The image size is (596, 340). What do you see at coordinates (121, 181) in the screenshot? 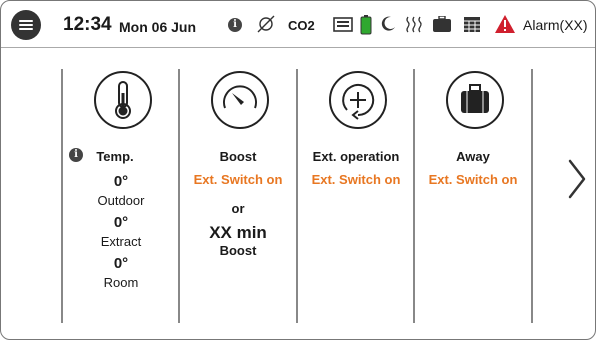
I see `outdoor-temp: 0°` at bounding box center [121, 181].